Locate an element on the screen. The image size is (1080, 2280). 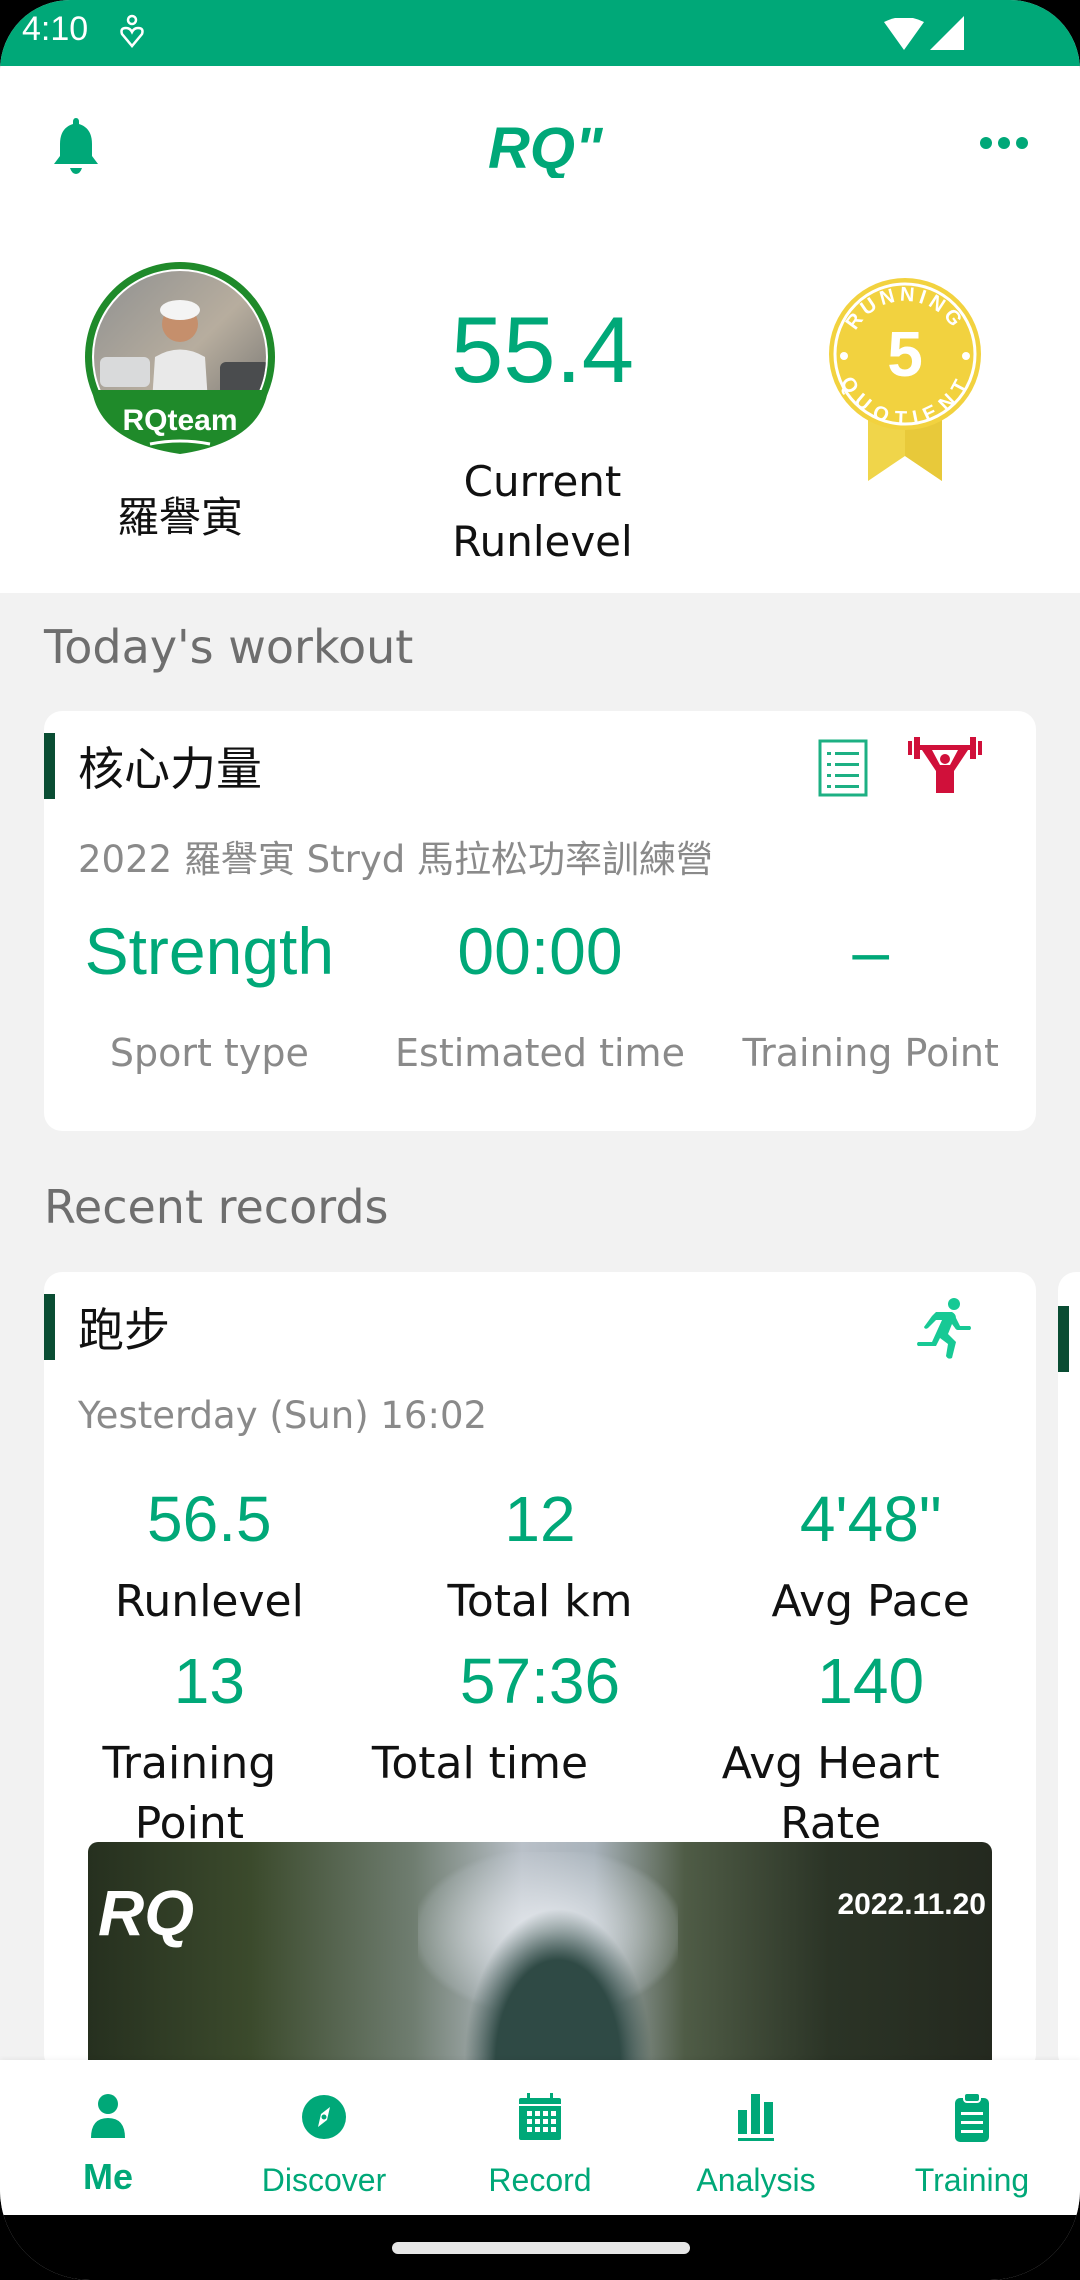
nav-label-record: Record is located at coordinates (540, 2180).